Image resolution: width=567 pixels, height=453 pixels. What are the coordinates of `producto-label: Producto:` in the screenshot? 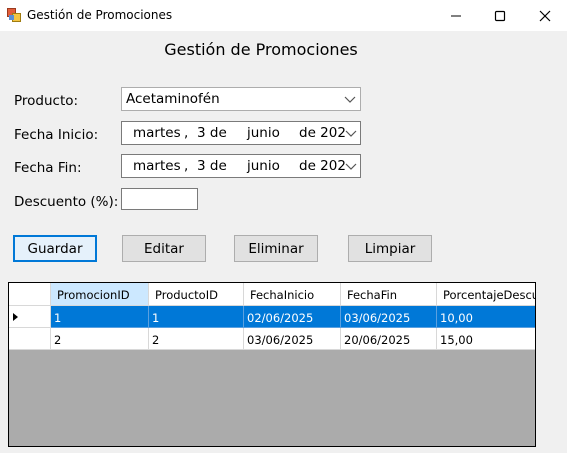 It's located at (46, 101).